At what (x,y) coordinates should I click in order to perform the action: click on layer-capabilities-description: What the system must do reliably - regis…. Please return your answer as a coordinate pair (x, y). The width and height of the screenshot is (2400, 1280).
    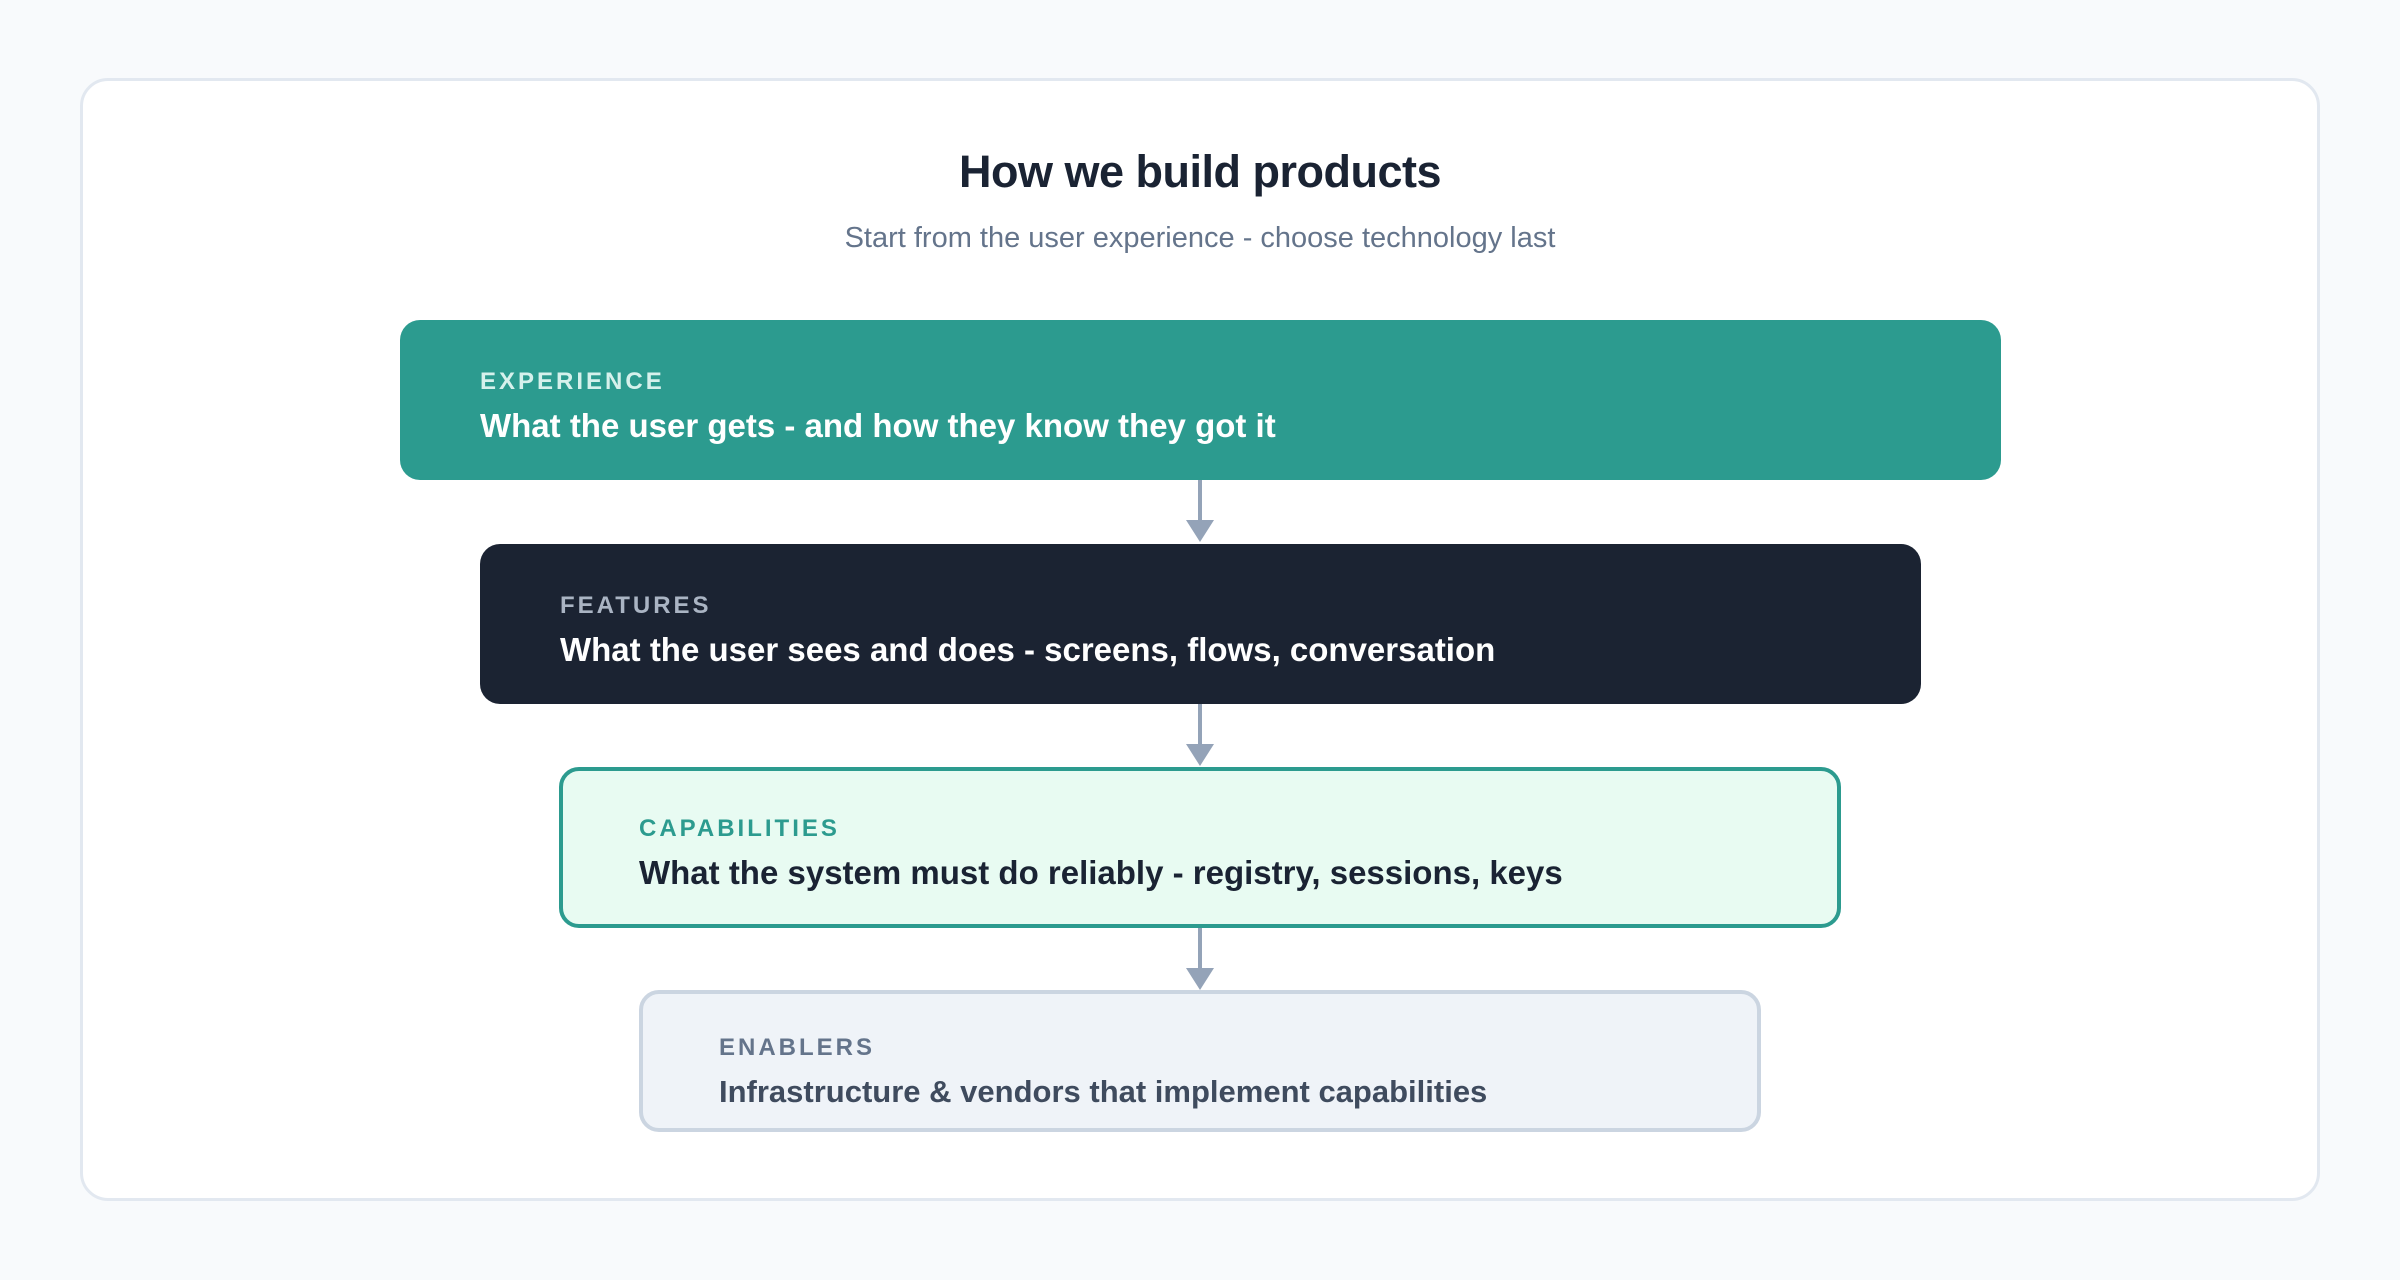
    Looking at the image, I should click on (1101, 872).